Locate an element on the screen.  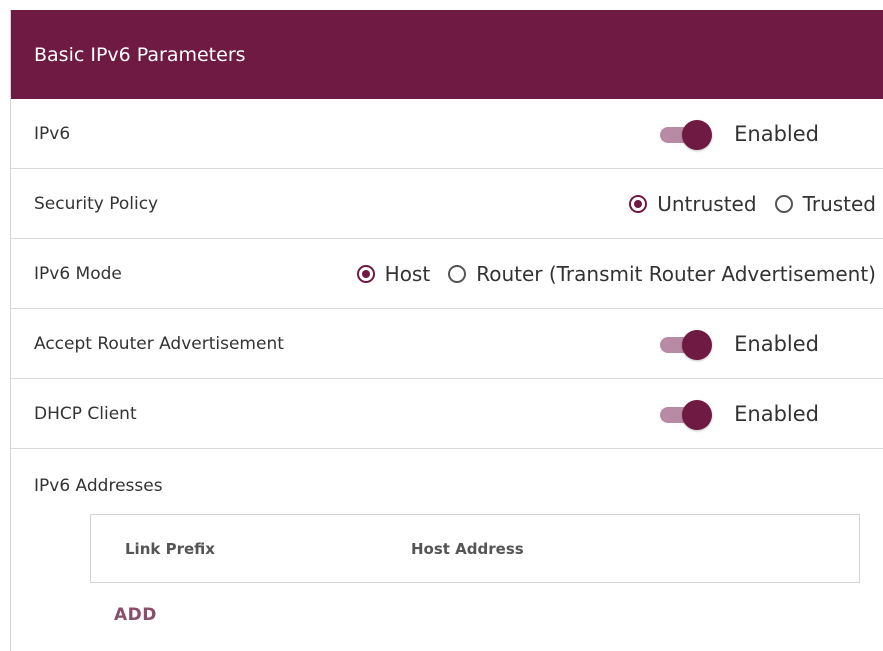
radio-trusted: Trusted is located at coordinates (825, 203).